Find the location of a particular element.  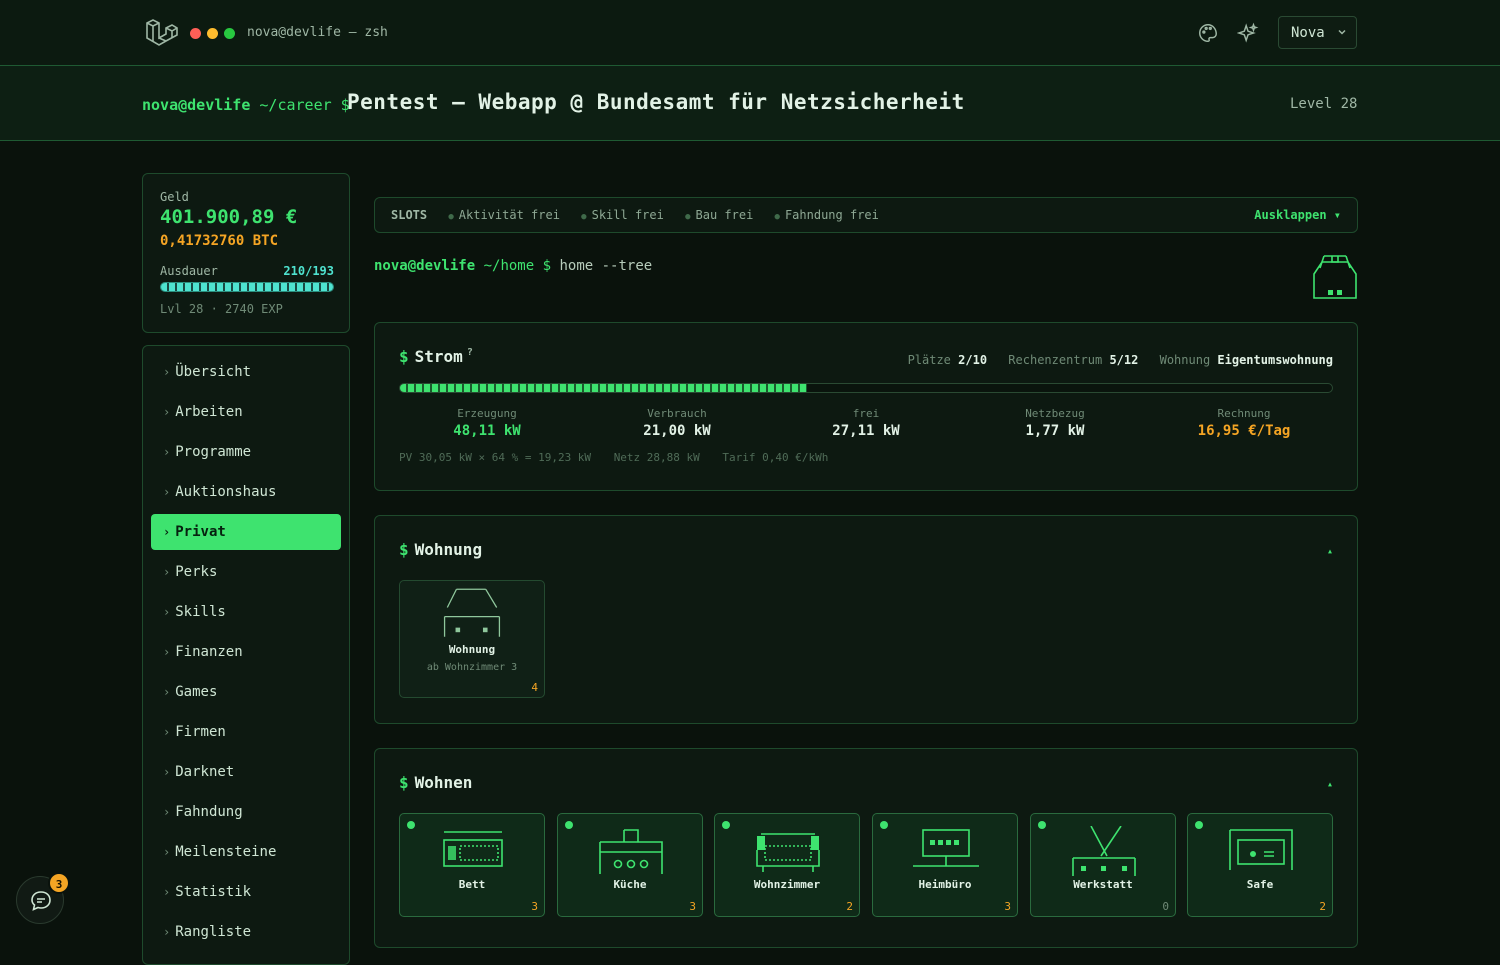

stamina-value: 210/193 is located at coordinates (308, 271).